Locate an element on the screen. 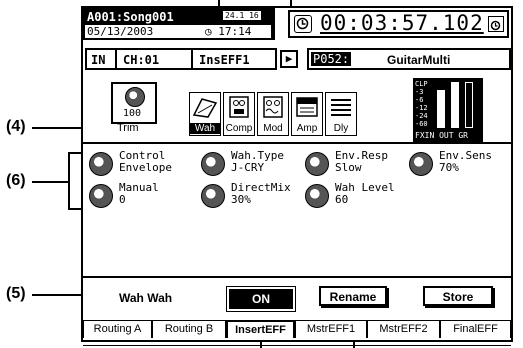  callout-5-label: (5) is located at coordinates (16, 293).